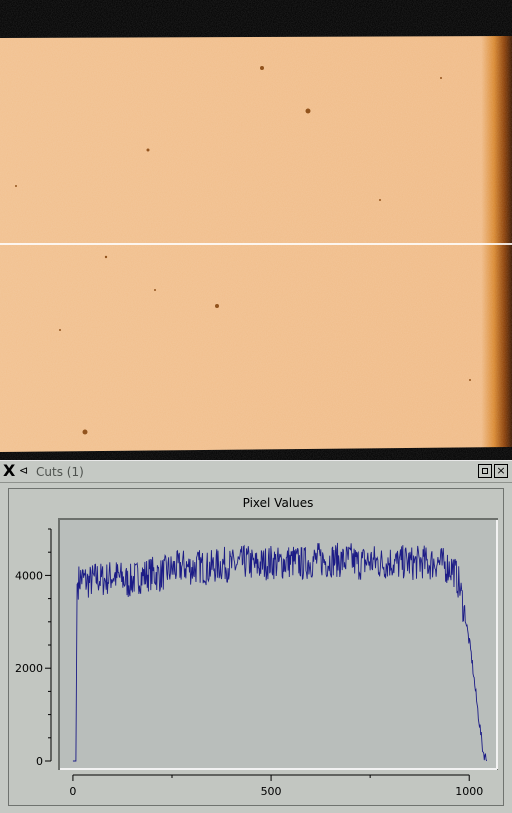  What do you see at coordinates (485, 471) in the screenshot?
I see `maximize-button` at bounding box center [485, 471].